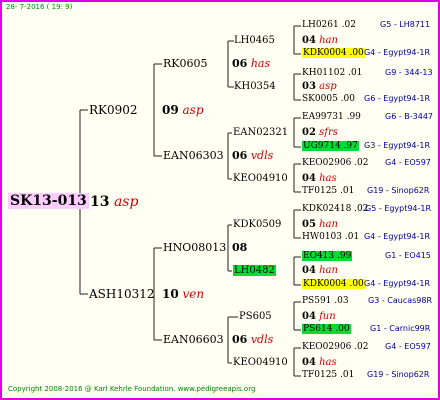 Image resolution: width=440 pixels, height=400 pixels. I want to click on gen4-4-ring: KEO04910, so click(260, 178).